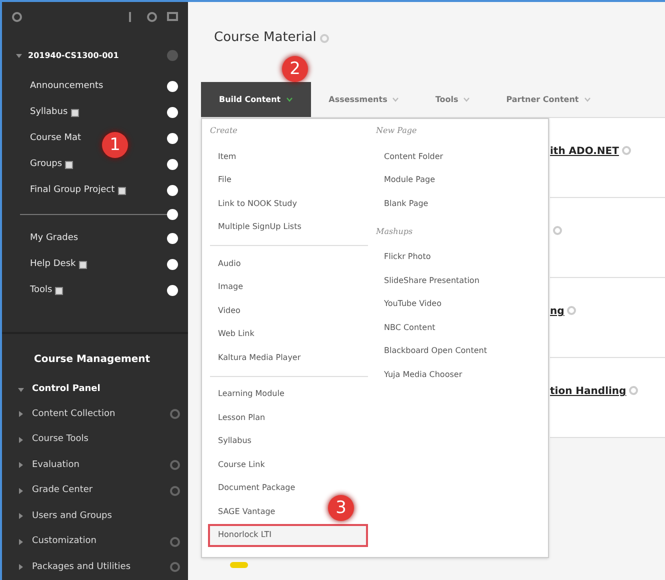 The width and height of the screenshot is (665, 580). What do you see at coordinates (452, 99) in the screenshot?
I see `action-tab: Tools` at bounding box center [452, 99].